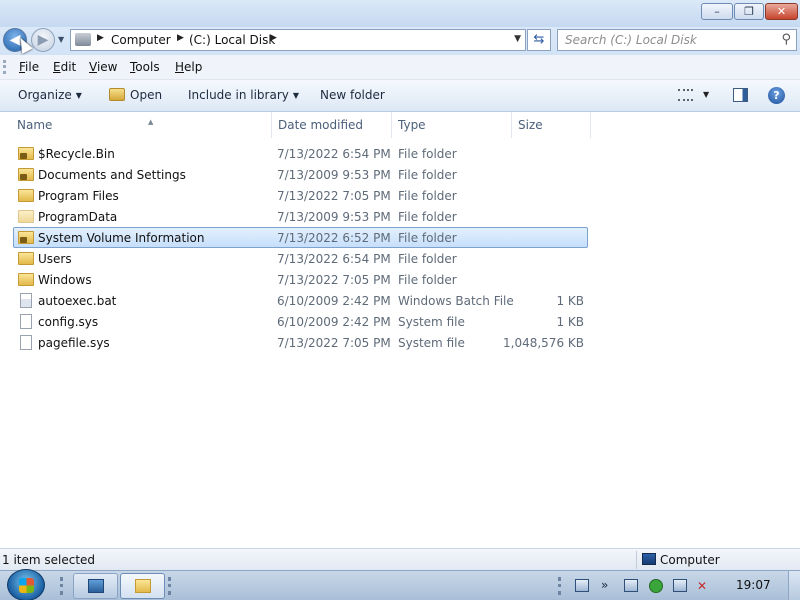 This screenshot has width=800, height=600. Describe the element at coordinates (145, 67) in the screenshot. I see `menu-tools: Tools` at that location.